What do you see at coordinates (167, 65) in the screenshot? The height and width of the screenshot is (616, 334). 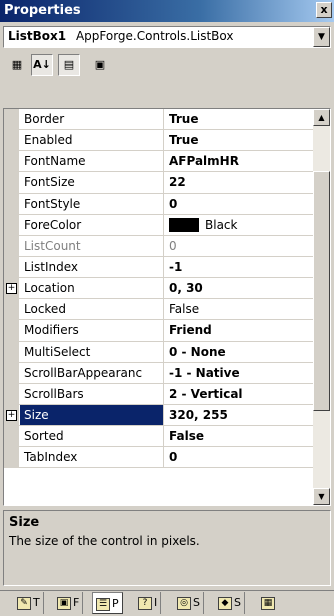 I see `properties-toolbar: ▦ A↓ ▤ ▣` at bounding box center [167, 65].